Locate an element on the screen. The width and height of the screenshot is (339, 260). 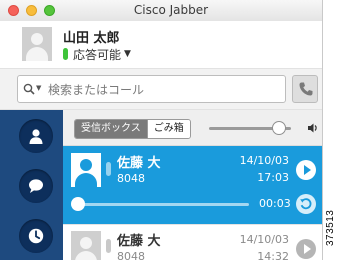
figure-id: 373513 is located at coordinates (330, 227).